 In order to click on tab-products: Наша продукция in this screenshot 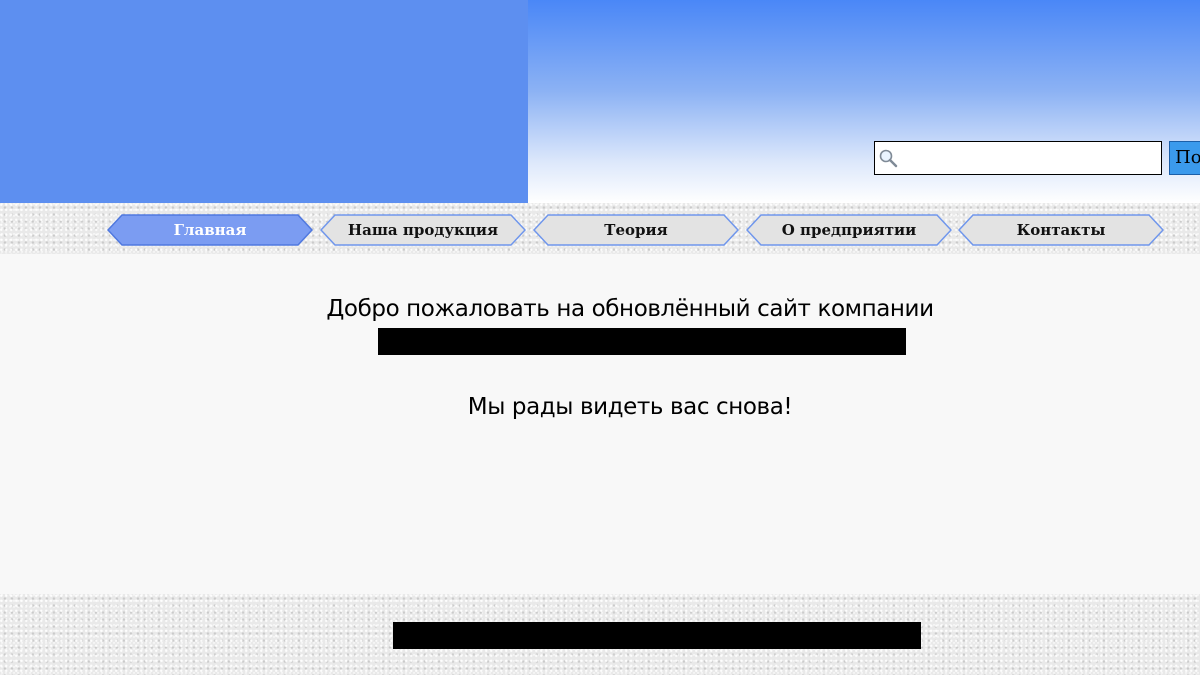, I will do `click(423, 230)`.